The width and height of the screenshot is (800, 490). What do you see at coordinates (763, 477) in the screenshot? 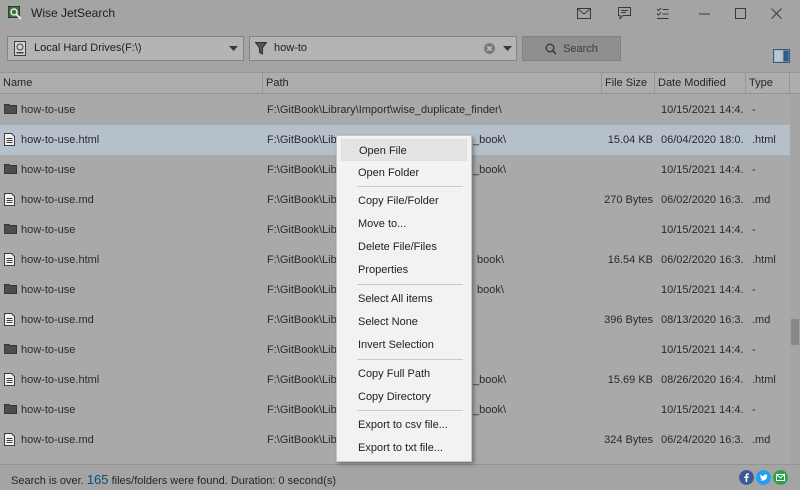
I see `twitter-icon` at bounding box center [763, 477].